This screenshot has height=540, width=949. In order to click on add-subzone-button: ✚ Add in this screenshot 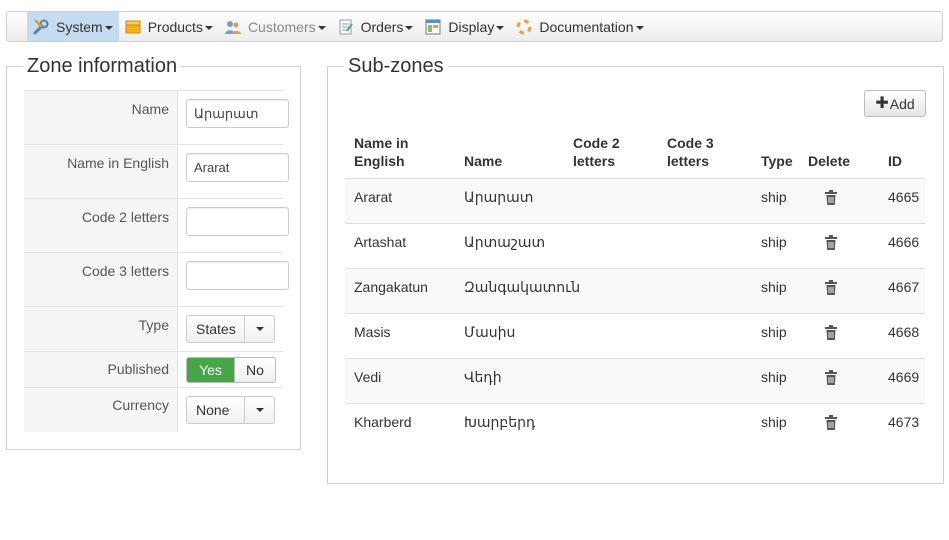, I will do `click(895, 103)`.